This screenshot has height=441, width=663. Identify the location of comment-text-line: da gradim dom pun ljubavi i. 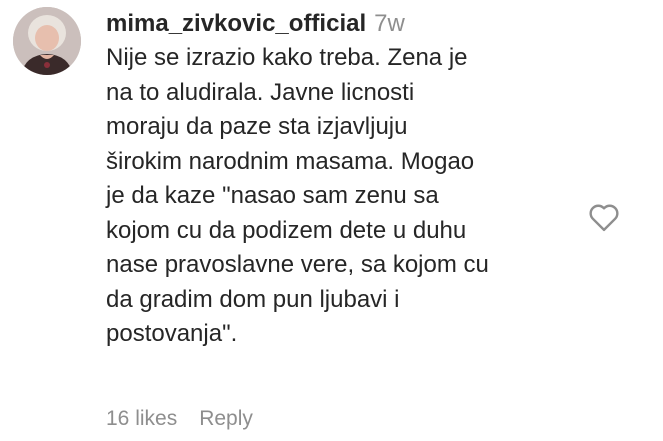
(253, 299).